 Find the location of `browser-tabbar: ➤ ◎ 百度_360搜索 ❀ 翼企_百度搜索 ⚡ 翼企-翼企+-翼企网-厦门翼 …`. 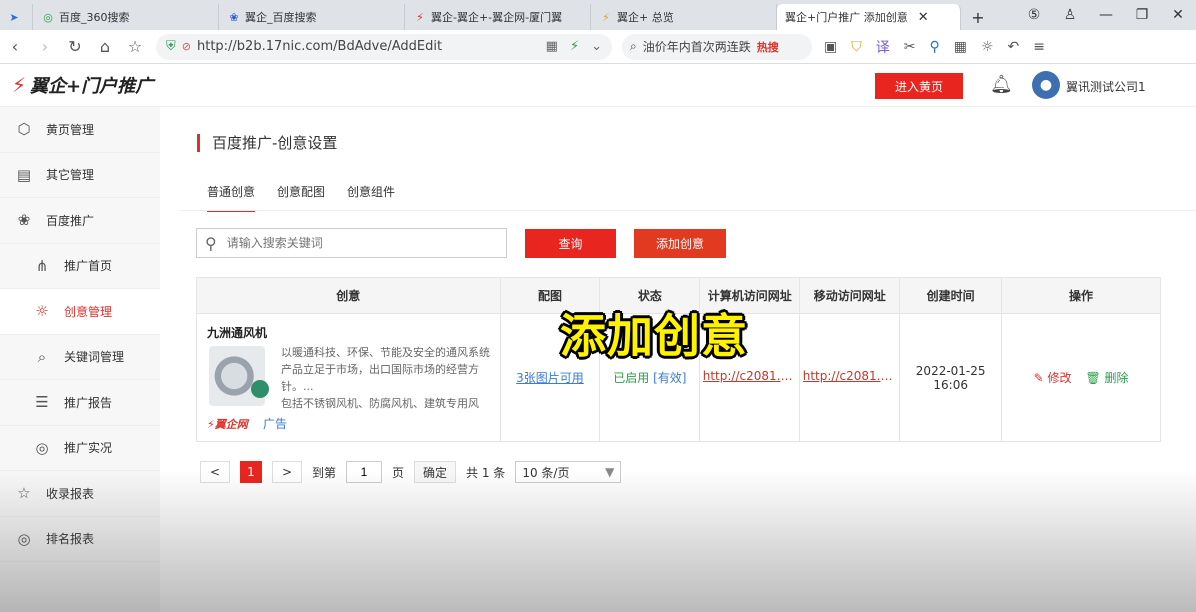

browser-tabbar: ➤ ◎ 百度_360搜索 ❀ 翼企_百度搜索 ⚡ 翼企-翼企+-翼企网-厦门翼 … is located at coordinates (598, 15).